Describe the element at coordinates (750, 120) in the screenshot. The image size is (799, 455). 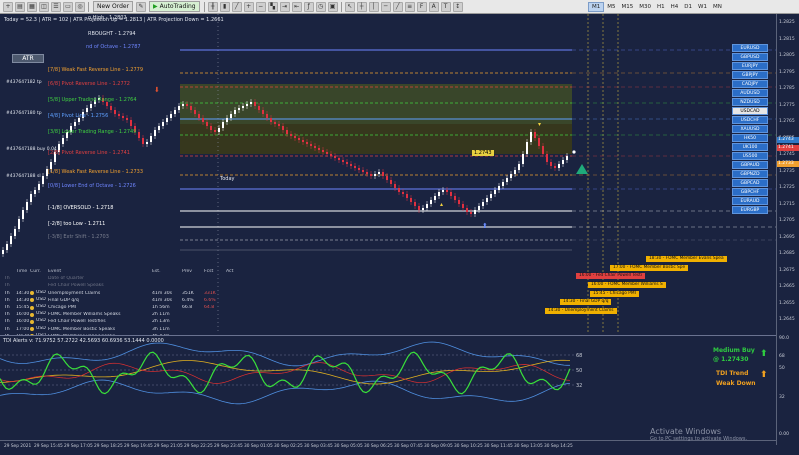
I see `symbol-button-usdchf: USDCHF` at that location.